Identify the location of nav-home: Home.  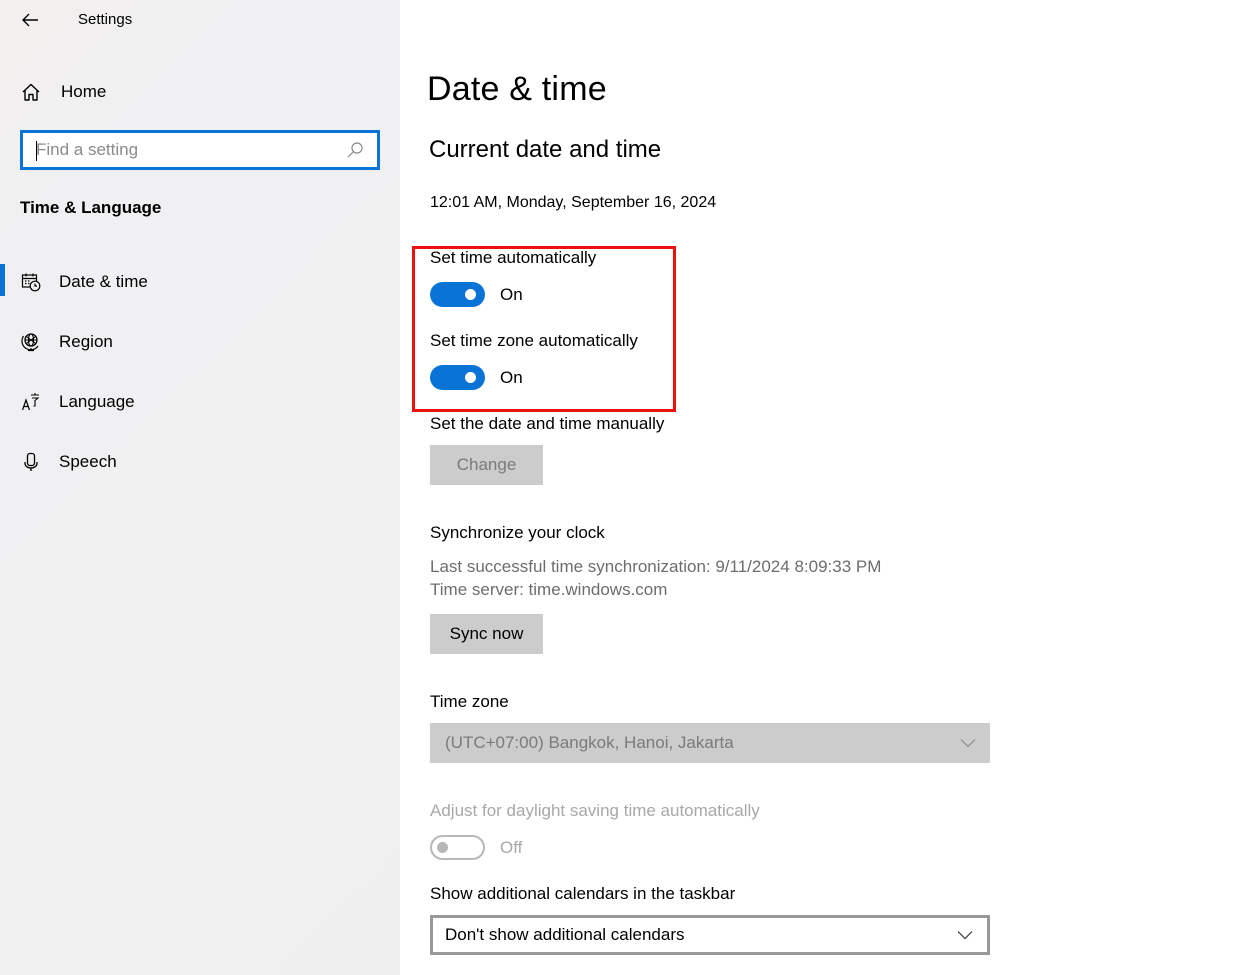
(63, 92).